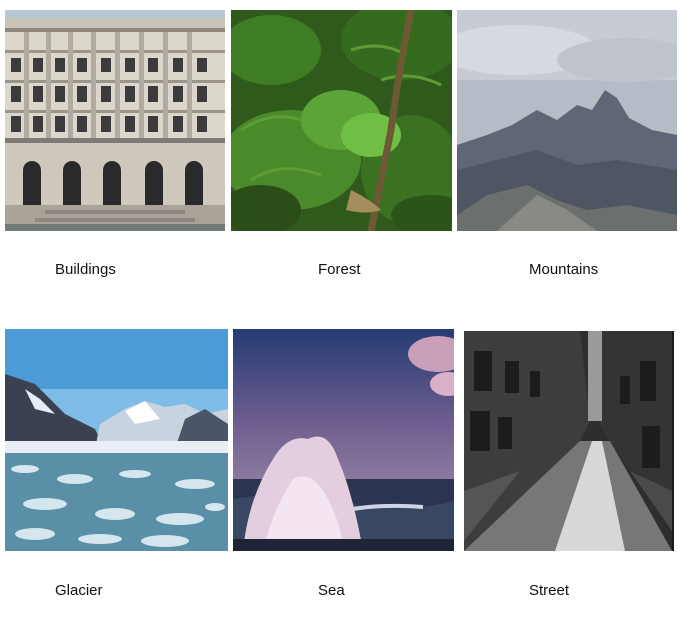 Image resolution: width=695 pixels, height=624 pixels. I want to click on buildings-image, so click(115, 120).